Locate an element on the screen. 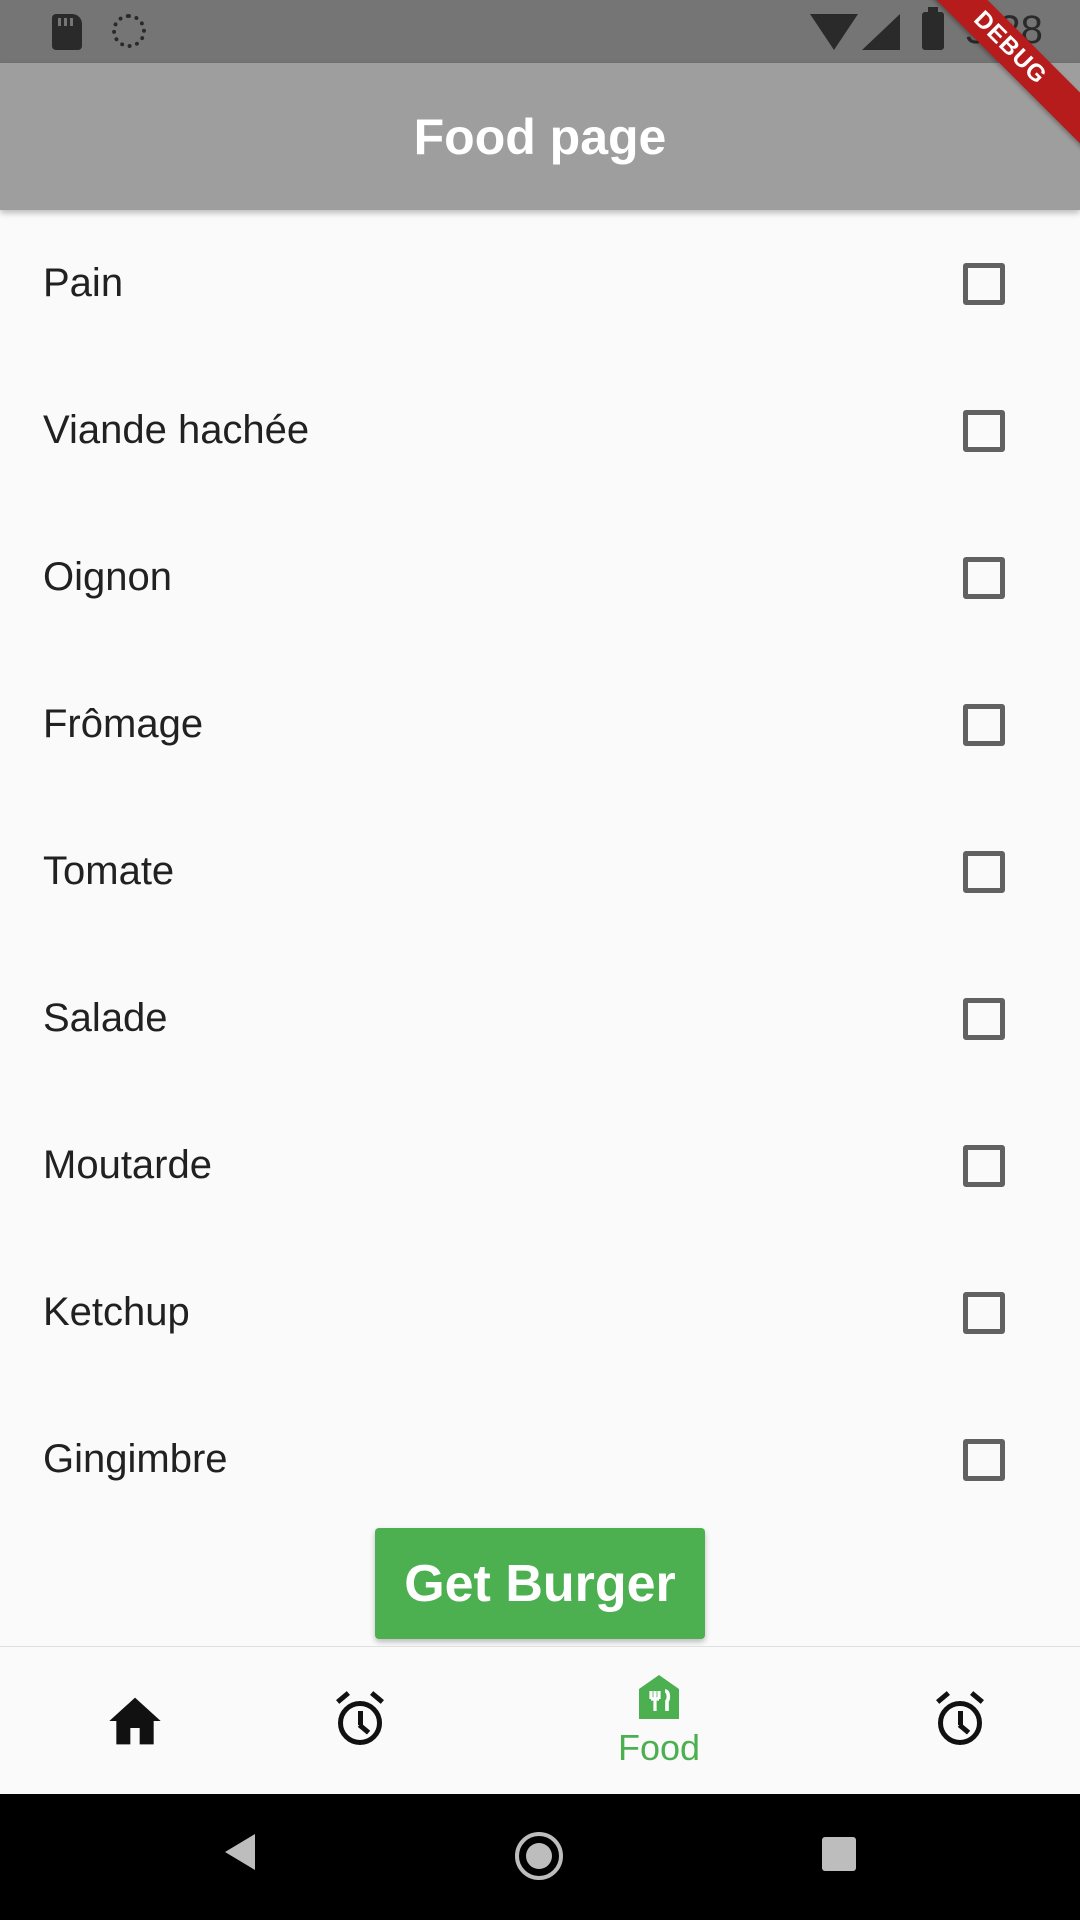 This screenshot has width=1080, height=1920. ingredient-row-pain: Pain is located at coordinates (540, 283).